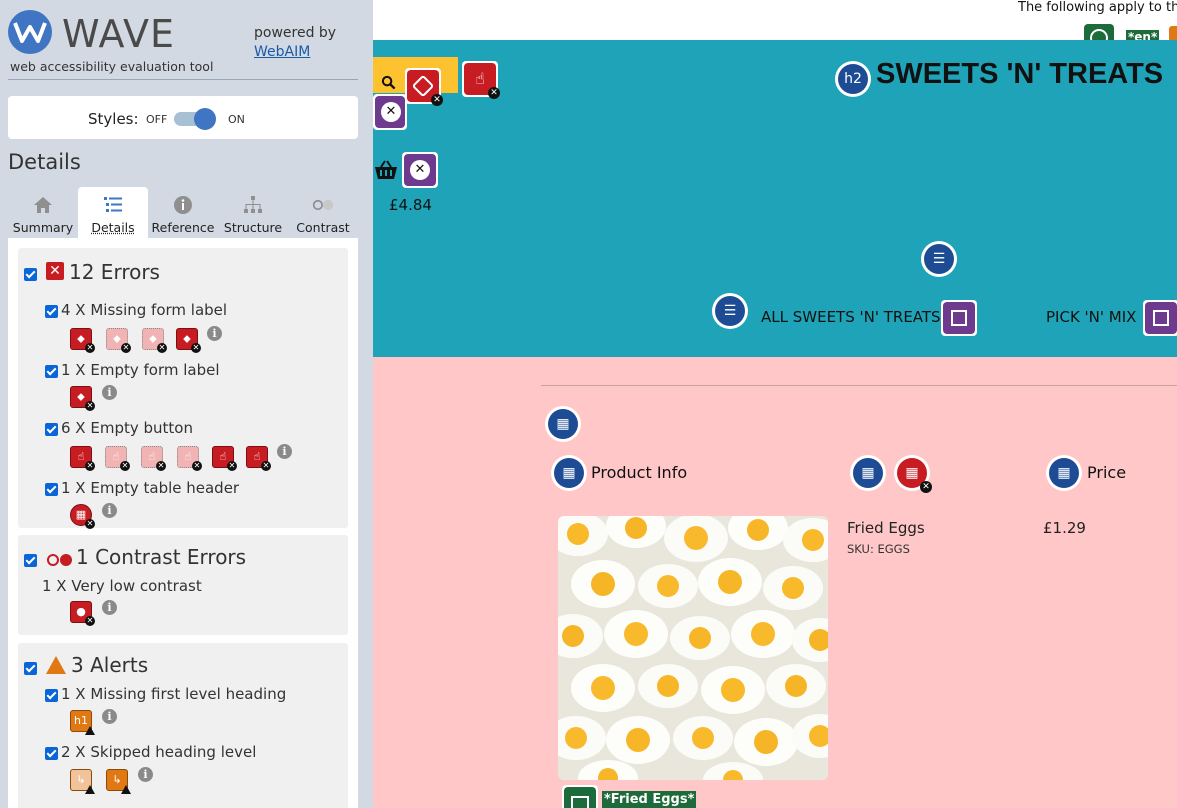 The height and width of the screenshot is (808, 1177). What do you see at coordinates (236, 119) in the screenshot?
I see `styles-on-label: ON` at bounding box center [236, 119].